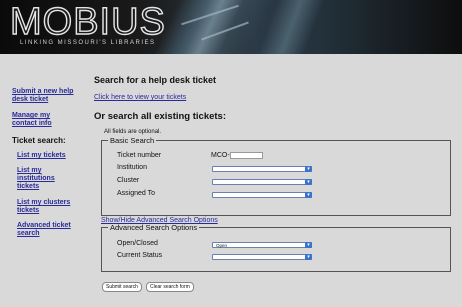 This screenshot has height=307, width=462. I want to click on submit-search-button: Submit search, so click(122, 287).